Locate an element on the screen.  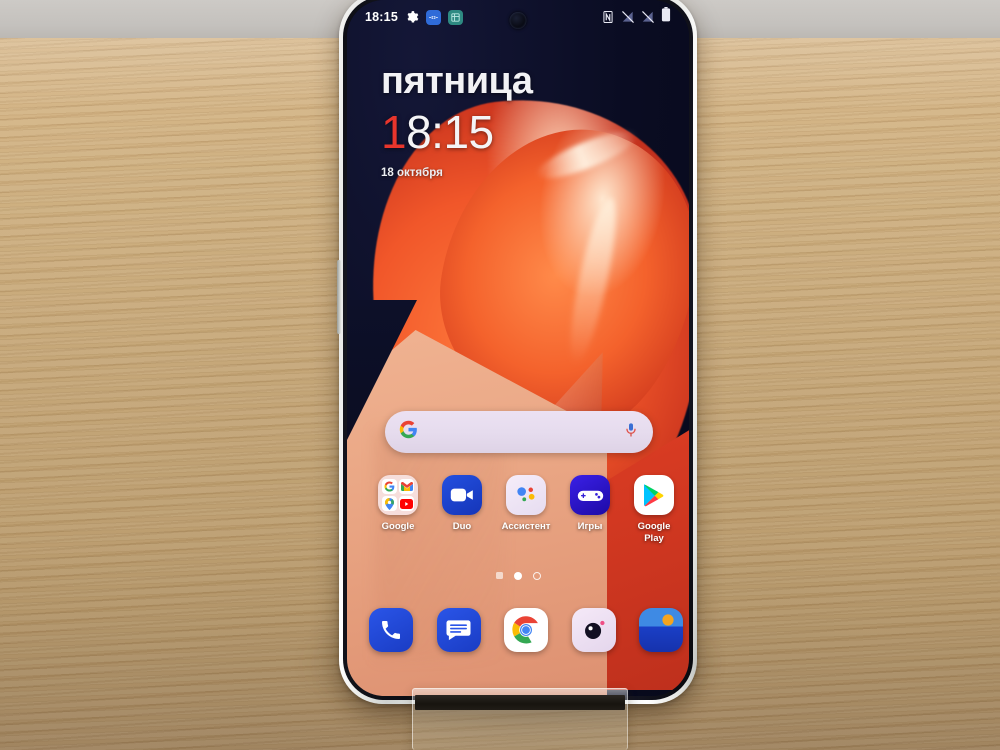
games-gamepad-icon is located at coordinates (590, 495).